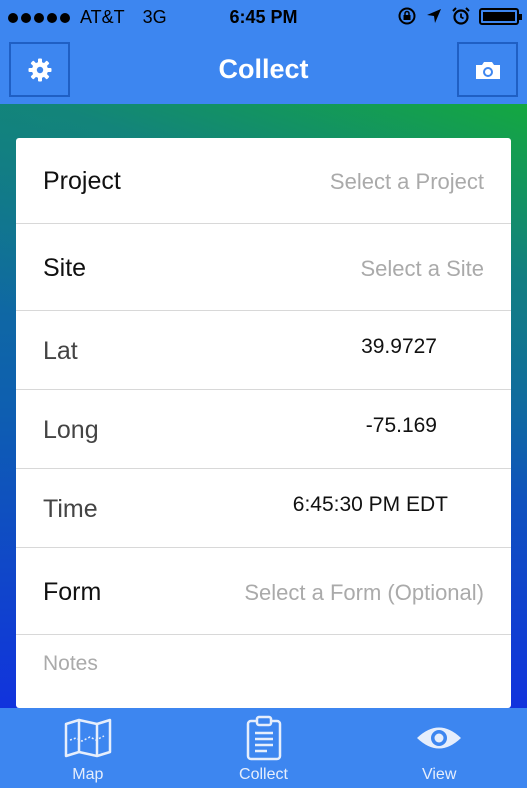 The height and width of the screenshot is (788, 527). What do you see at coordinates (439, 774) in the screenshot?
I see `tab-view-label: View` at bounding box center [439, 774].